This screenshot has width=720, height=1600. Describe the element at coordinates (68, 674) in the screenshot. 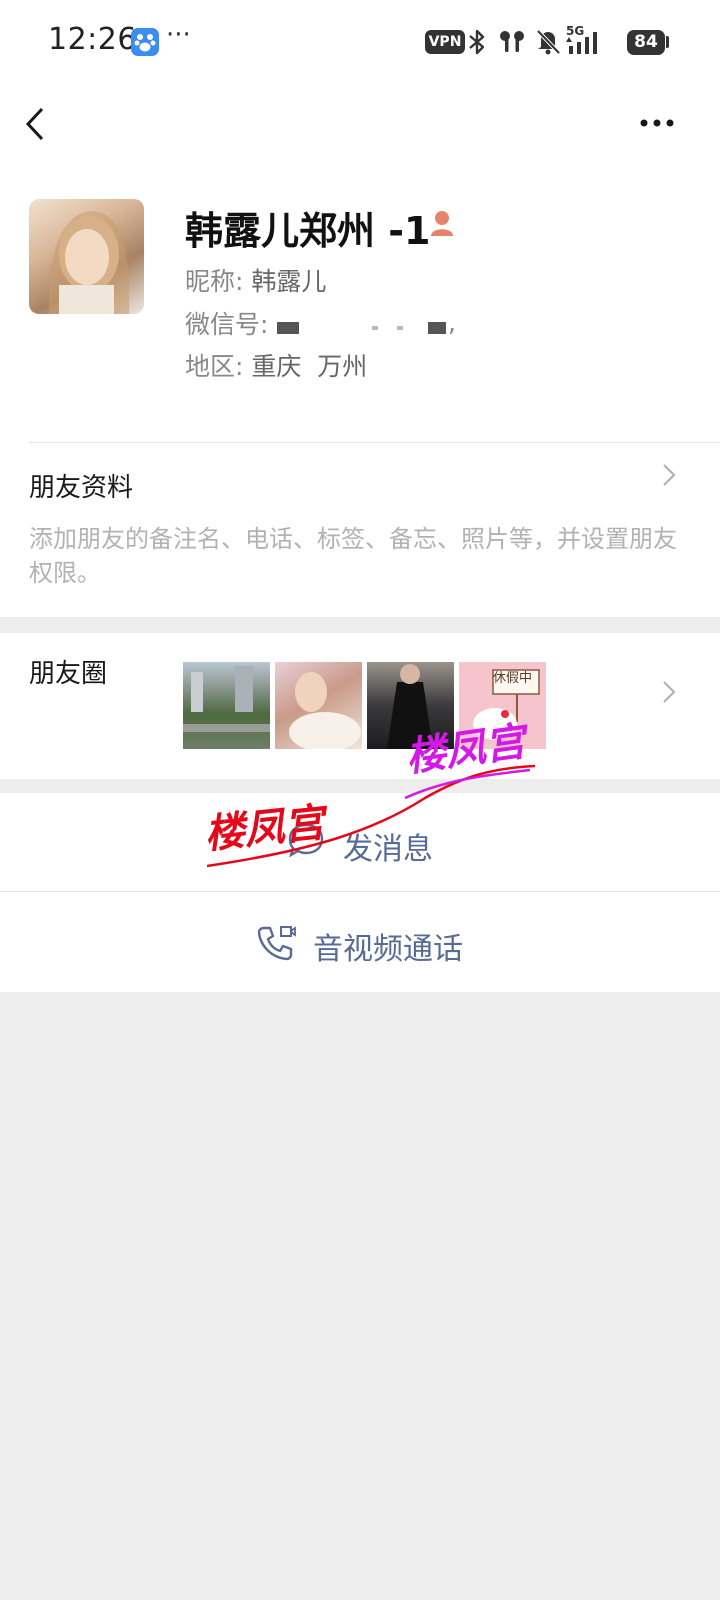

I see `moments-title: 朋友圈` at that location.